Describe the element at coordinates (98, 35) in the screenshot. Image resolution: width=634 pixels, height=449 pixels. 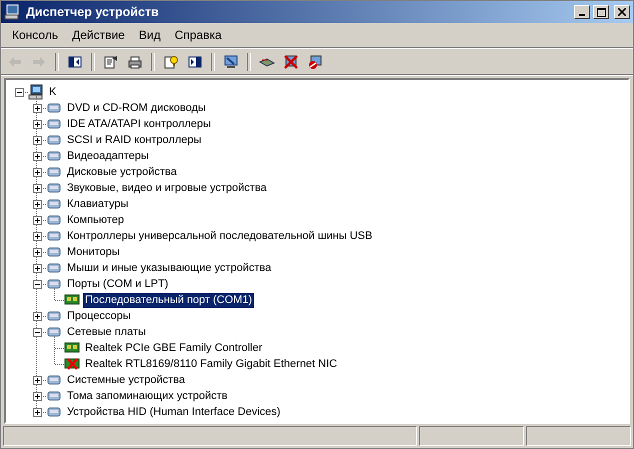
I see `menu-item: Действие` at that location.